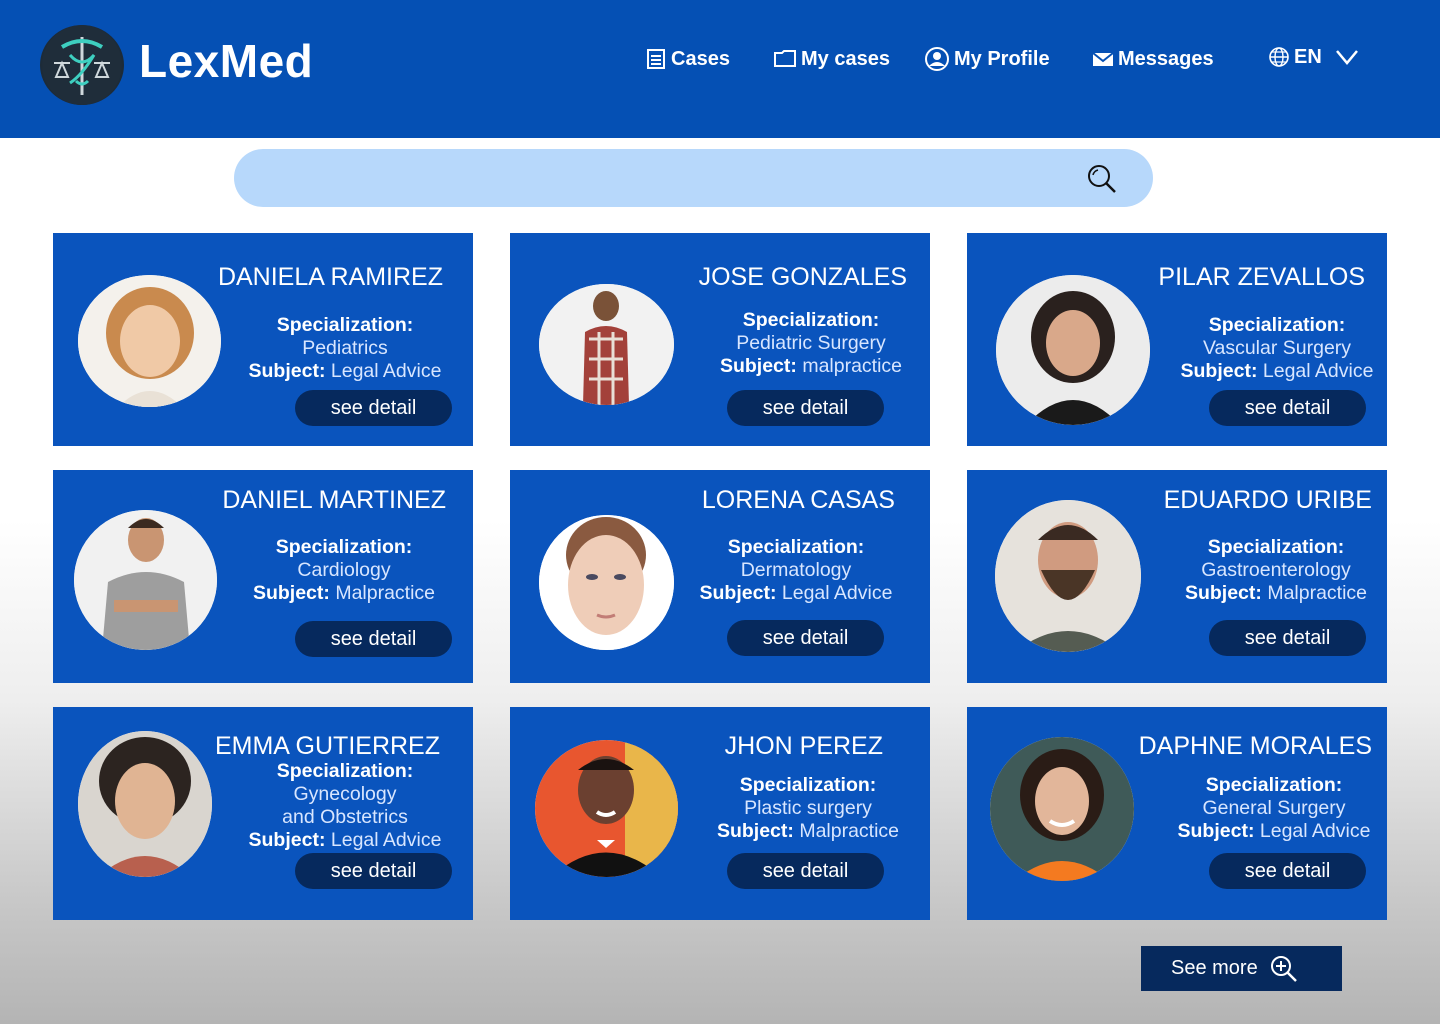 Image resolution: width=1440 pixels, height=1024 pixels. What do you see at coordinates (226, 61) in the screenshot?
I see `brand-title: LexMed` at bounding box center [226, 61].